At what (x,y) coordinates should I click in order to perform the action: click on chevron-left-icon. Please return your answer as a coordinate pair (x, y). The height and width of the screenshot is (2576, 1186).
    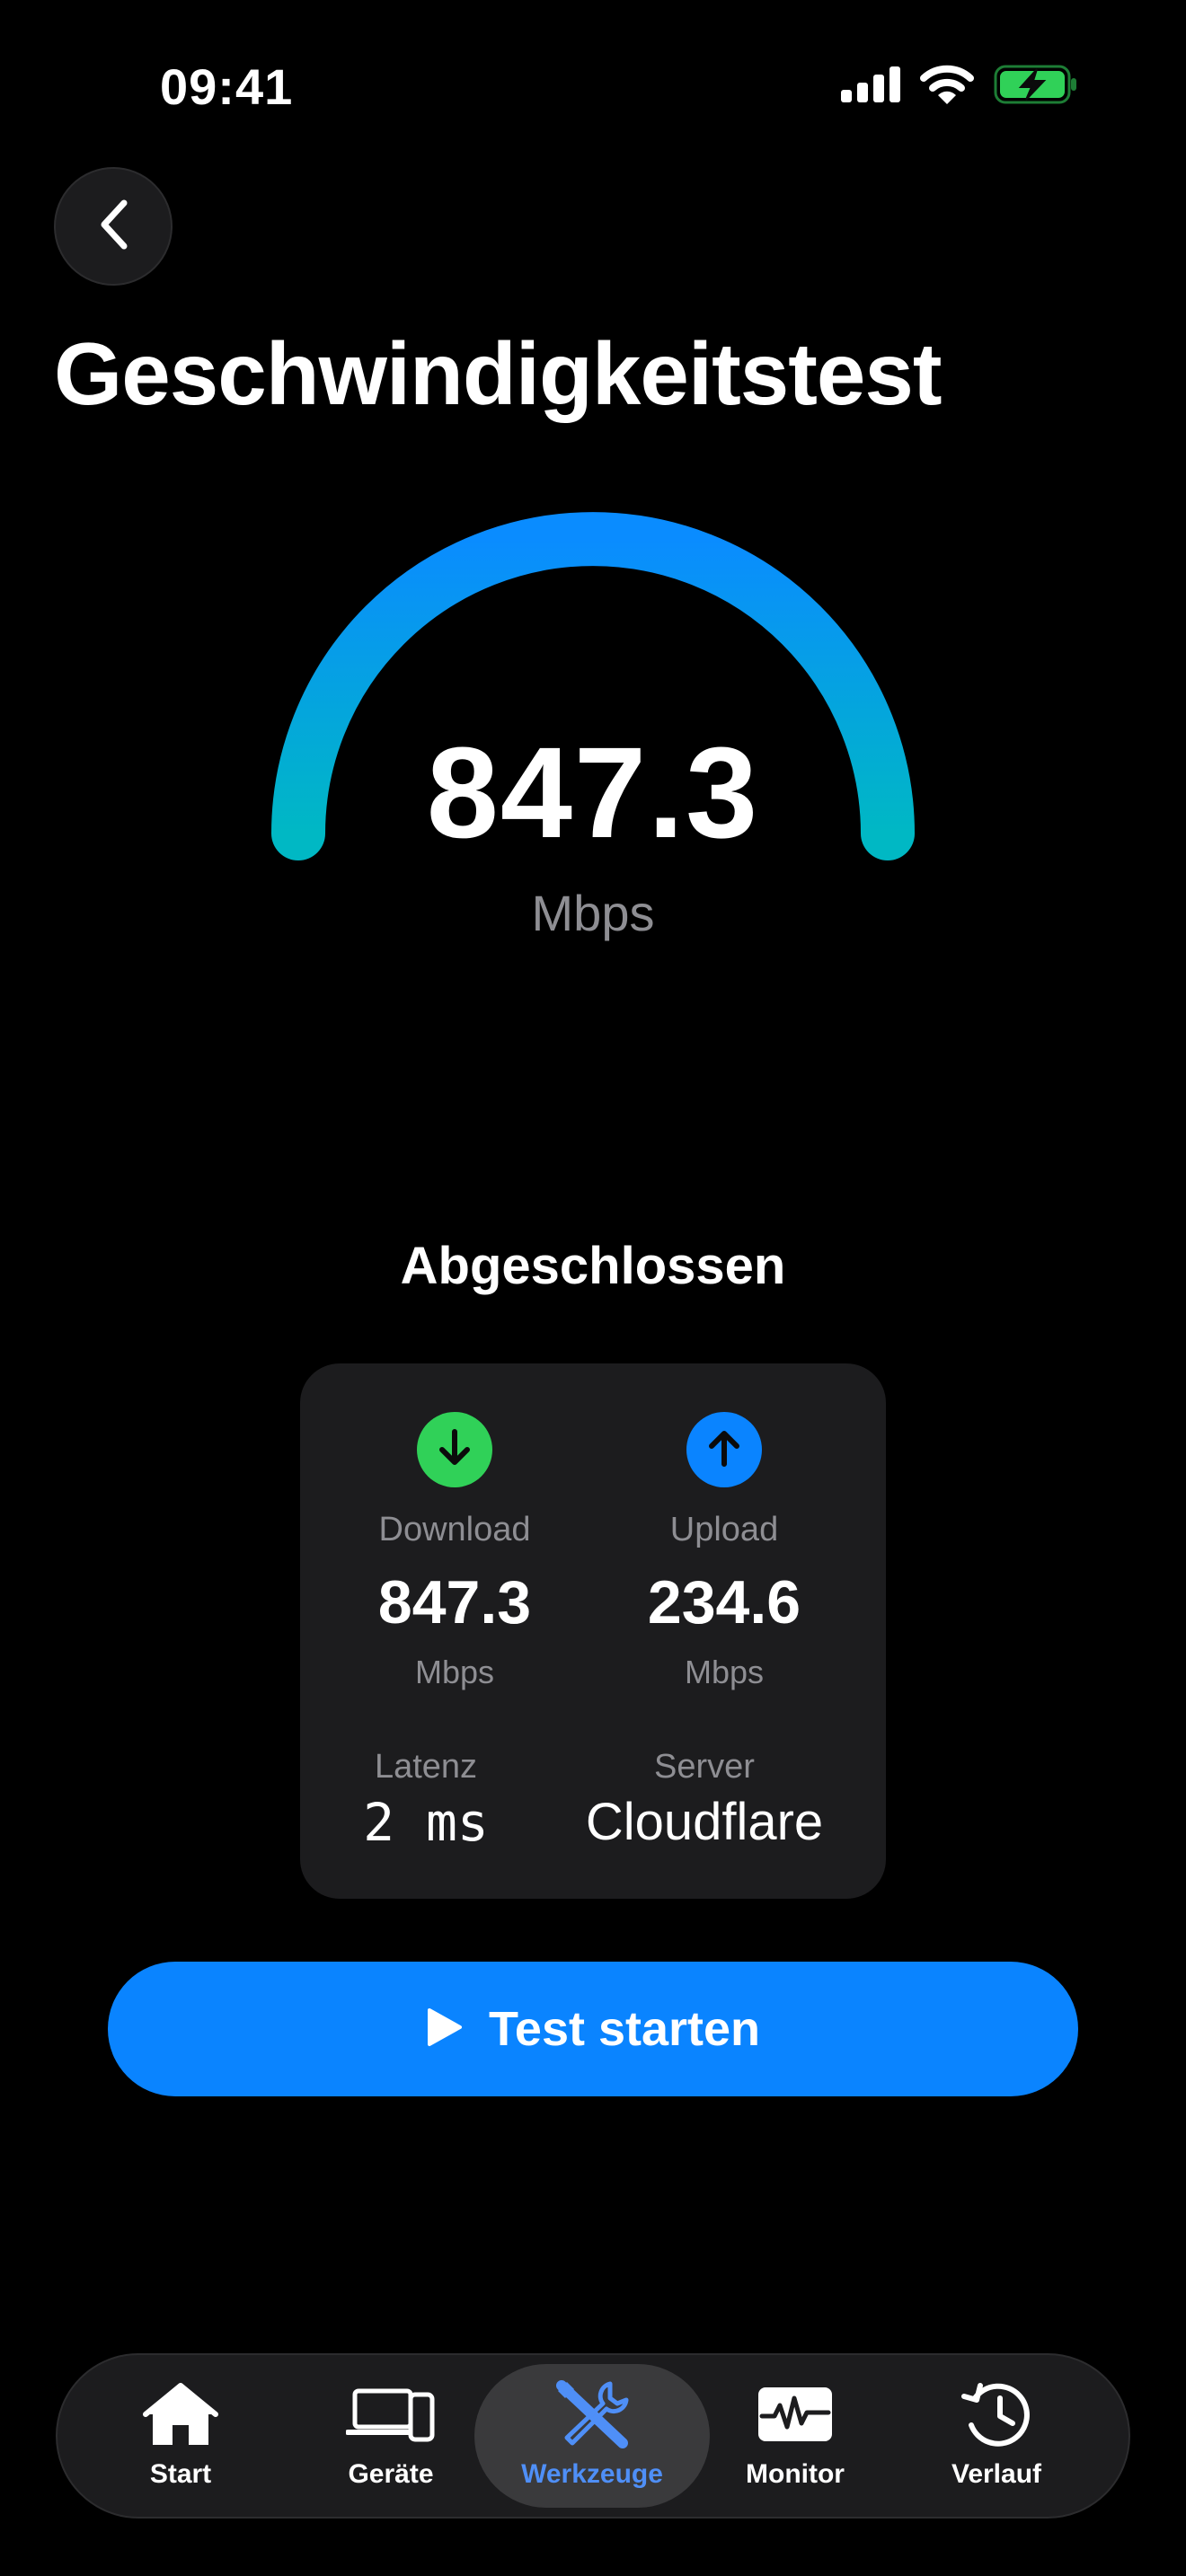
    Looking at the image, I should click on (113, 227).